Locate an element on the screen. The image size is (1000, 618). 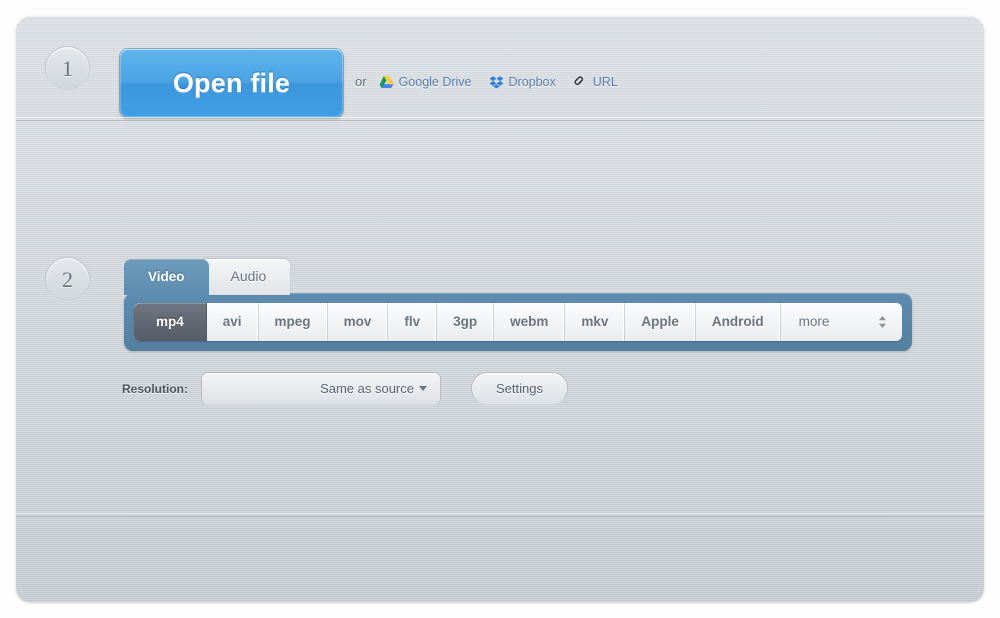
format-option-mp4: mp4 is located at coordinates (170, 322).